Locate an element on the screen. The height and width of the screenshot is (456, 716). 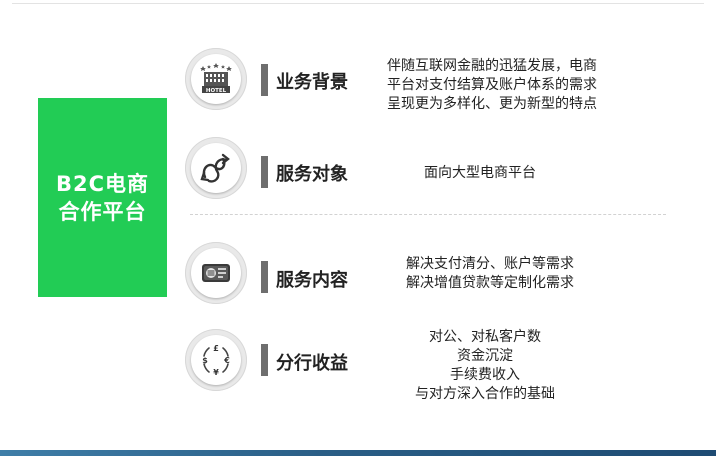
row-label: 服务内容 is located at coordinates (312, 280).